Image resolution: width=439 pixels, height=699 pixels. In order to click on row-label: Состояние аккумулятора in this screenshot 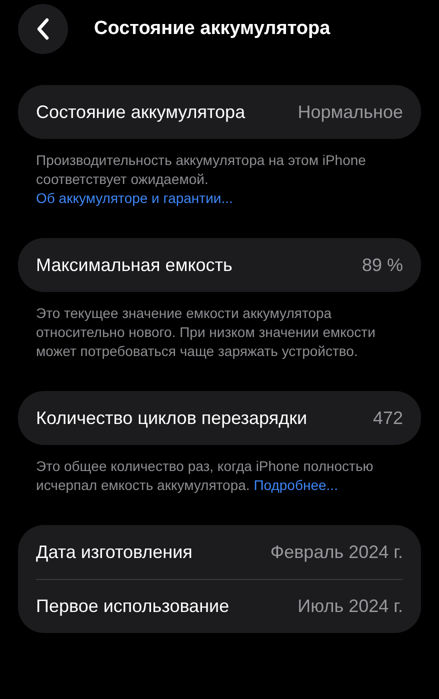, I will do `click(141, 112)`.